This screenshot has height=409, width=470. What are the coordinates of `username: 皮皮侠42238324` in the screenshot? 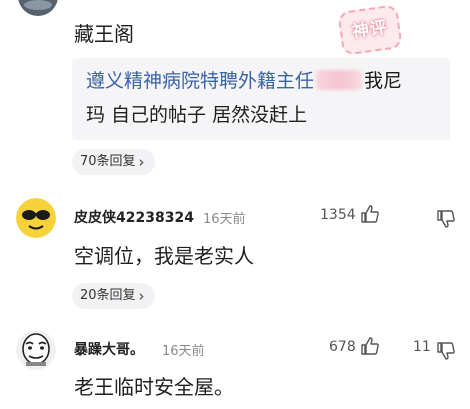 It's located at (134, 217).